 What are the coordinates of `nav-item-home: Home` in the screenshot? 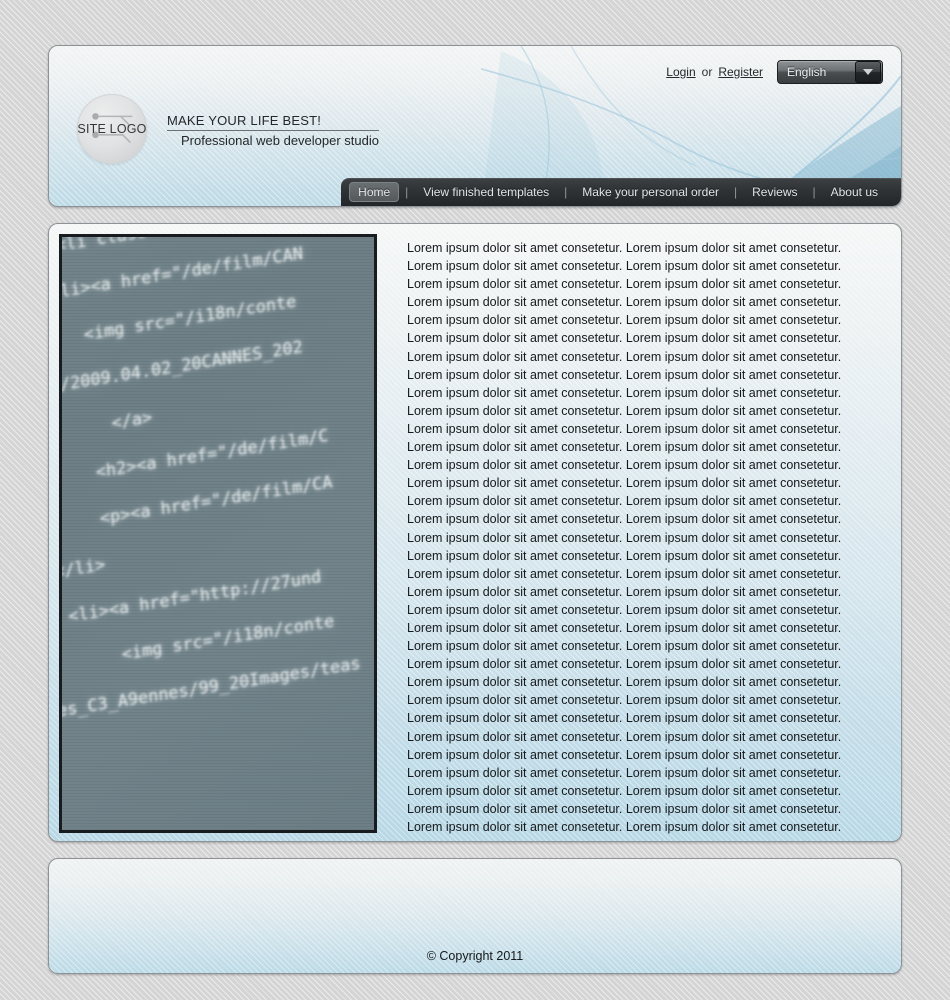 It's located at (374, 192).